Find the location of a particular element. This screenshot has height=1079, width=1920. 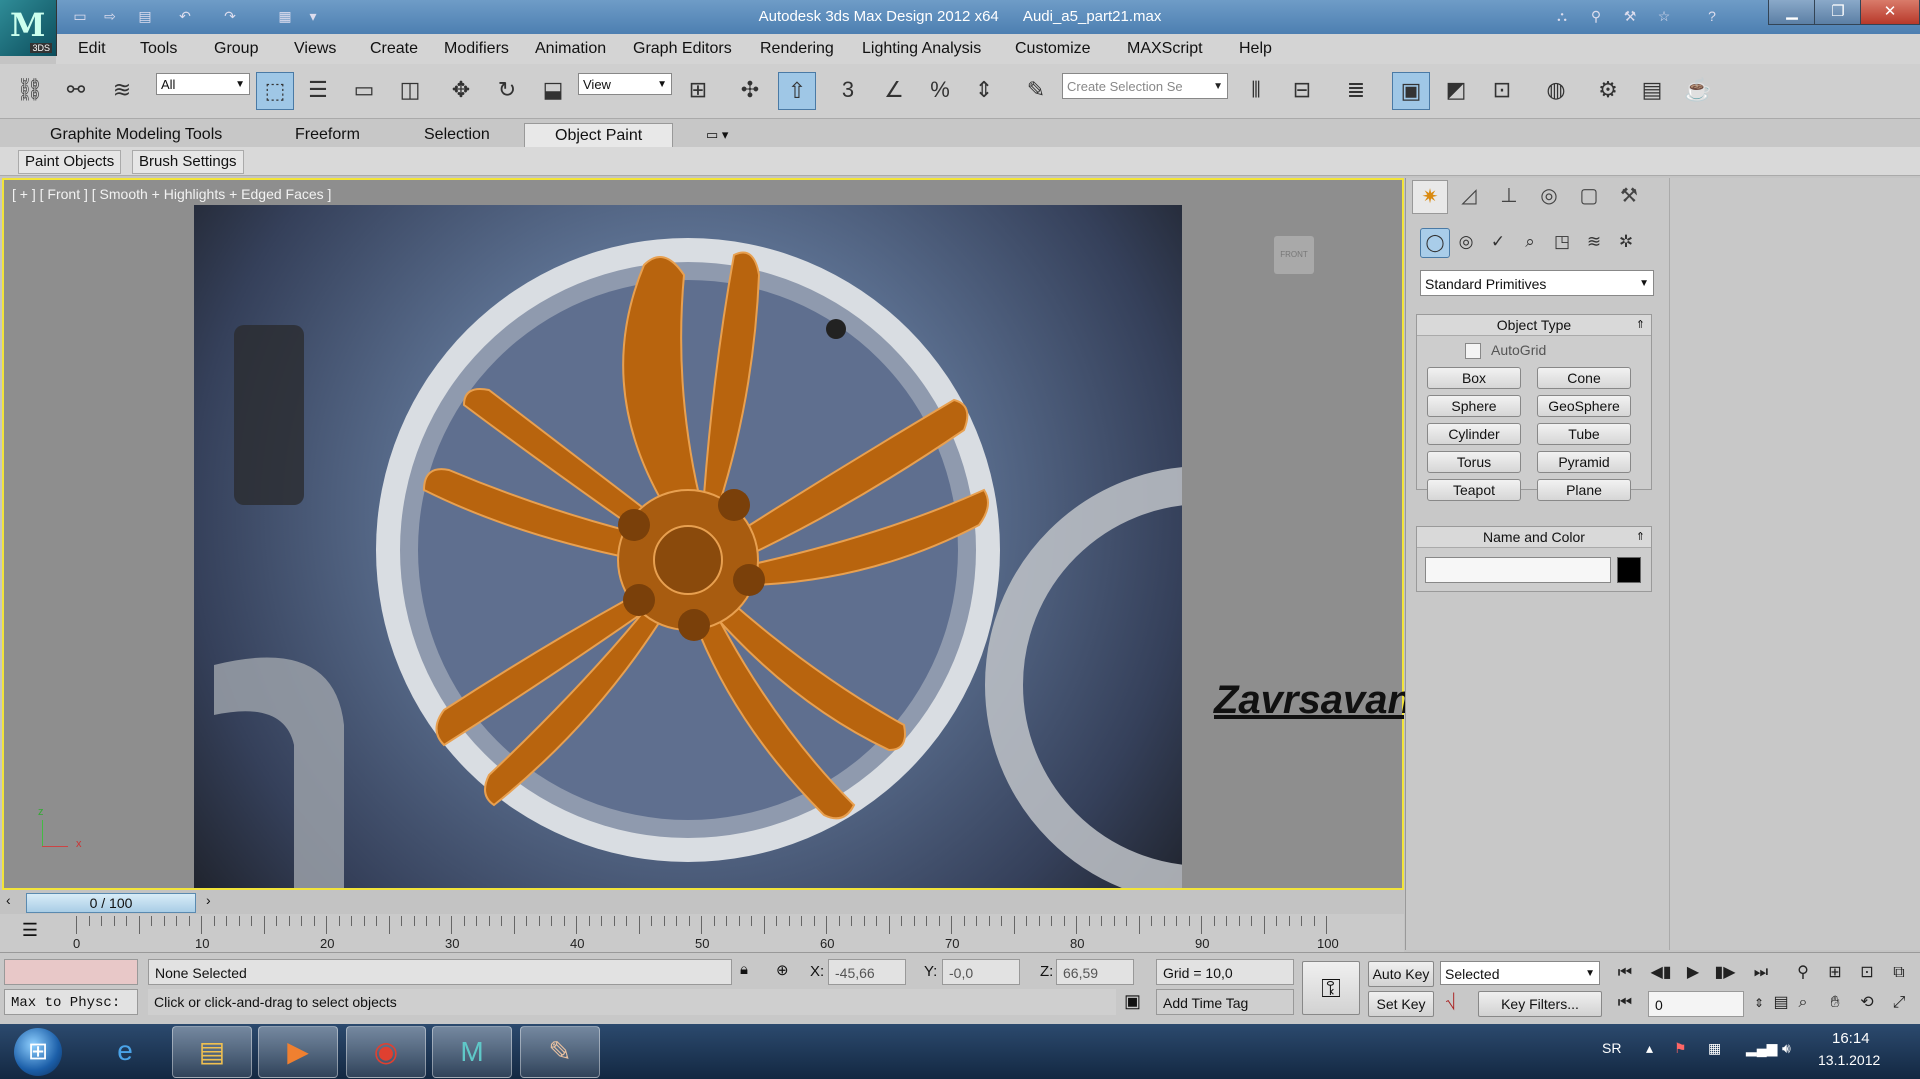

x-coordinate-field: -45,66 is located at coordinates (867, 972).